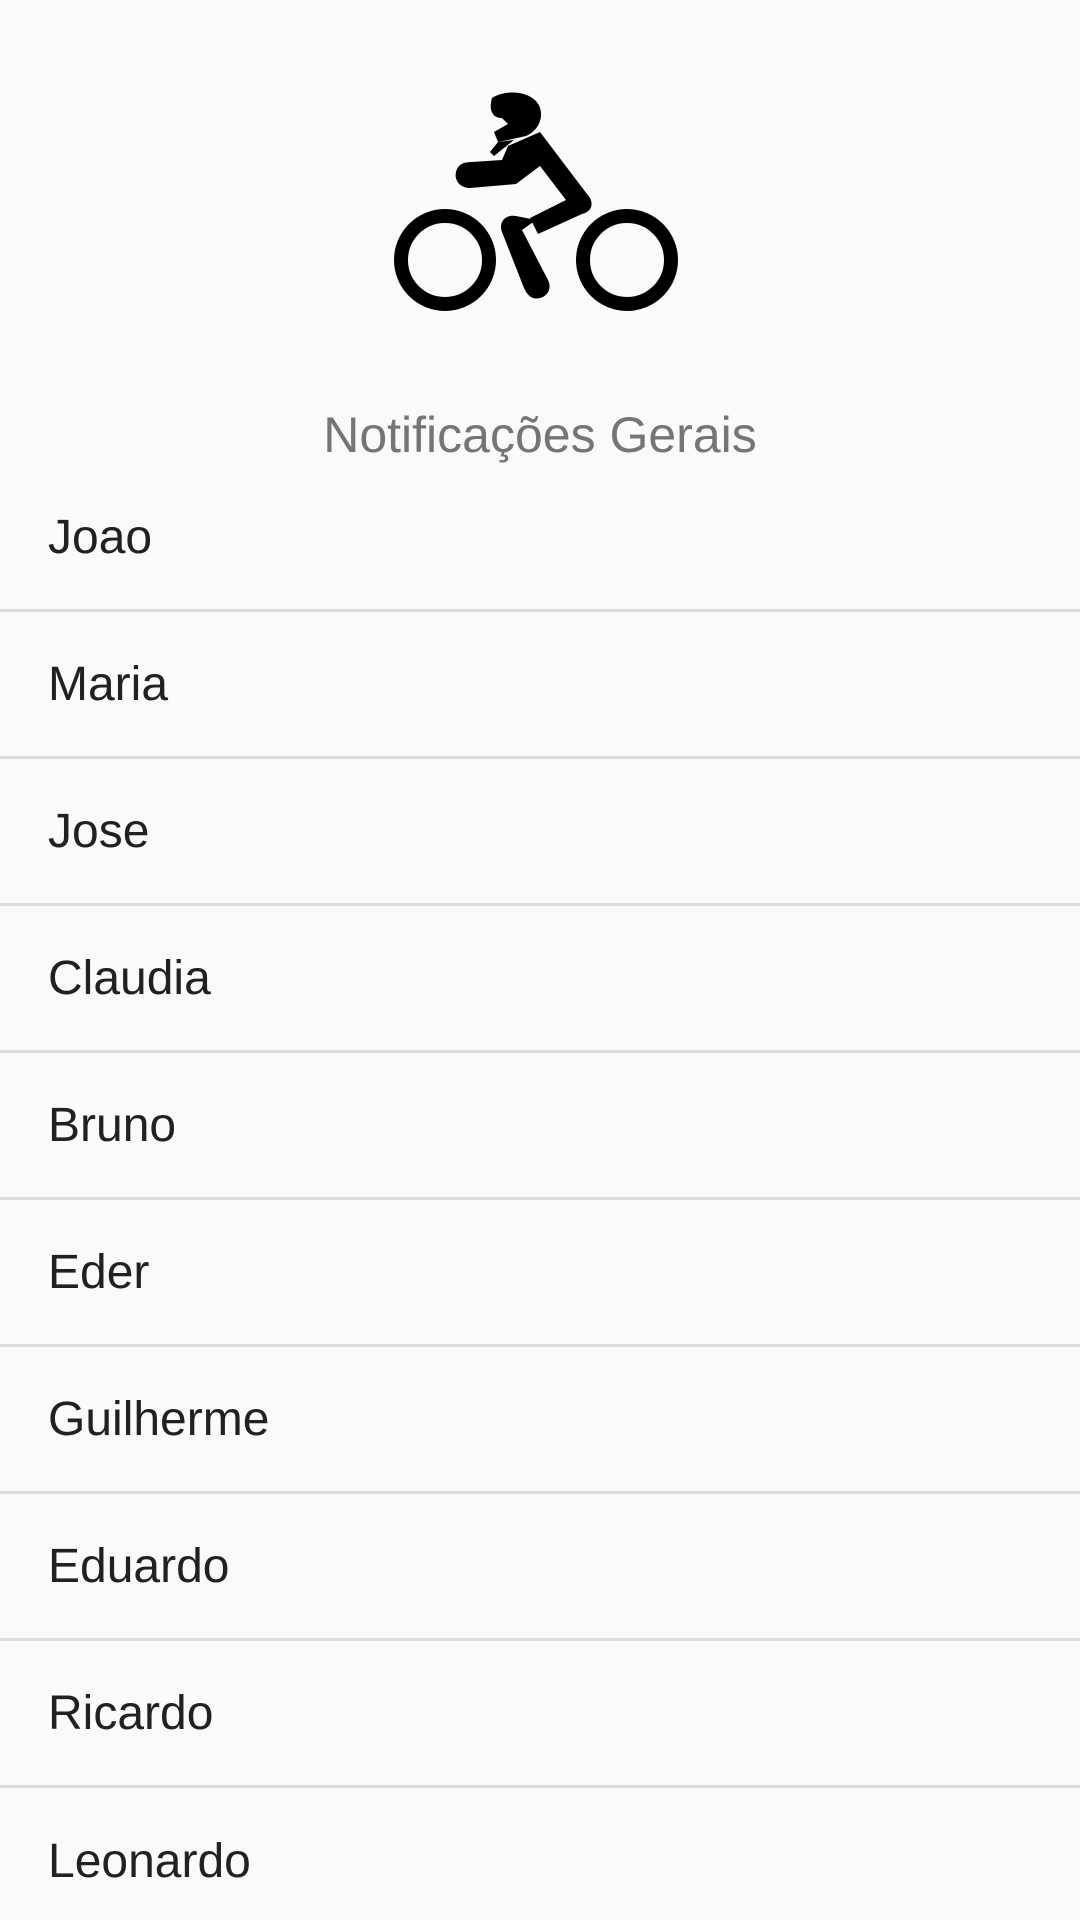 The image size is (1080, 1920). Describe the element at coordinates (540, 979) in the screenshot. I see `list-item: Claudia` at that location.